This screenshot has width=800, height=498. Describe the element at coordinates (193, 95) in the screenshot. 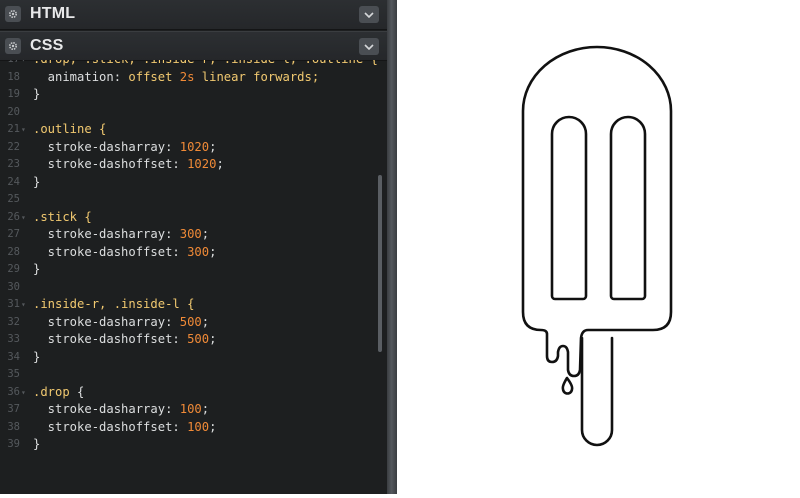

I see `code-line: 19}` at that location.